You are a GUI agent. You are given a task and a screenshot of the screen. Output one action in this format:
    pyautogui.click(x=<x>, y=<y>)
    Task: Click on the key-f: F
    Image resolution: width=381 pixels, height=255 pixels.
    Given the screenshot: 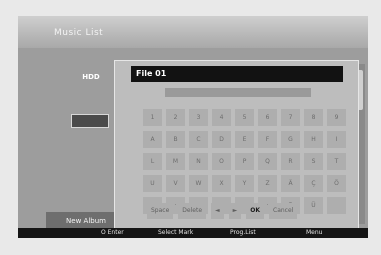 What is the action you would take?
    pyautogui.click(x=267, y=139)
    